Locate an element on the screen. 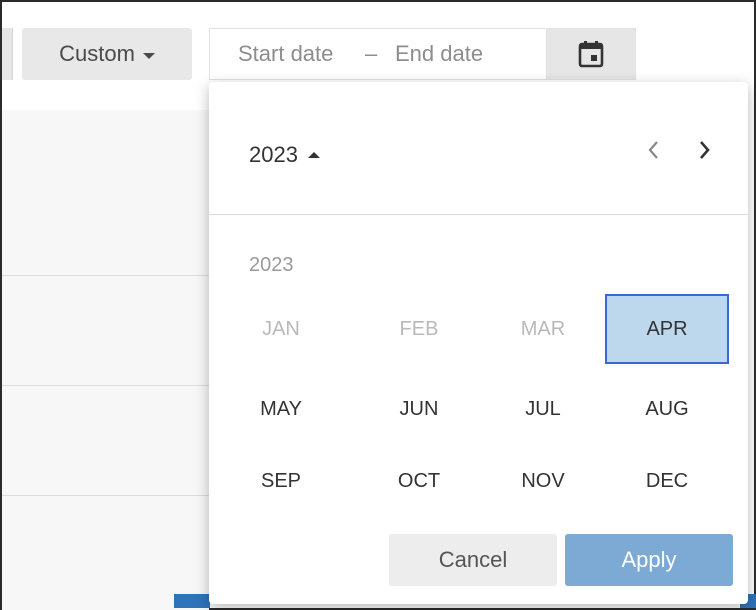 The width and height of the screenshot is (756, 610). month-oct: OCT is located at coordinates (419, 481).